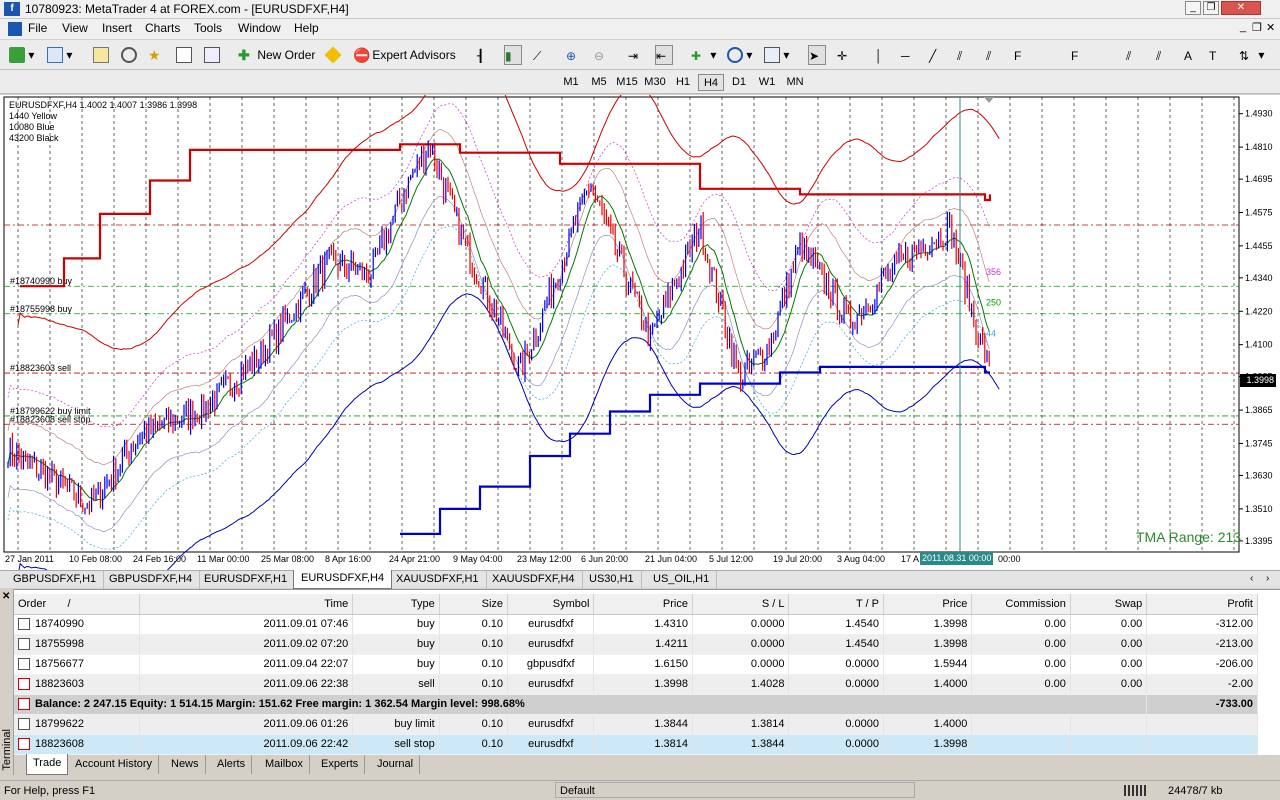  Describe the element at coordinates (77, 604) in the screenshot. I see `col-order: Order /` at that location.